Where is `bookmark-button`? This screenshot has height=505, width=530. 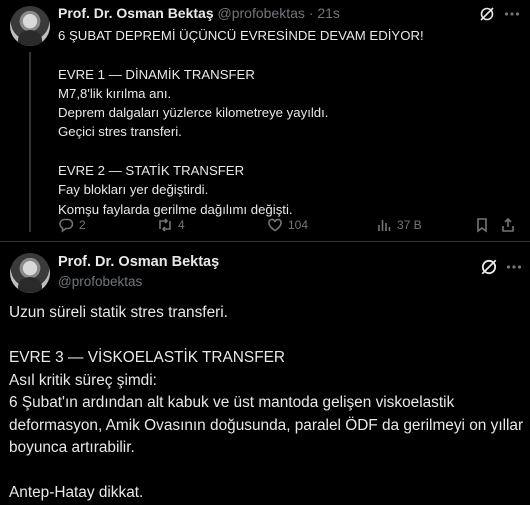
bookmark-button is located at coordinates (482, 225).